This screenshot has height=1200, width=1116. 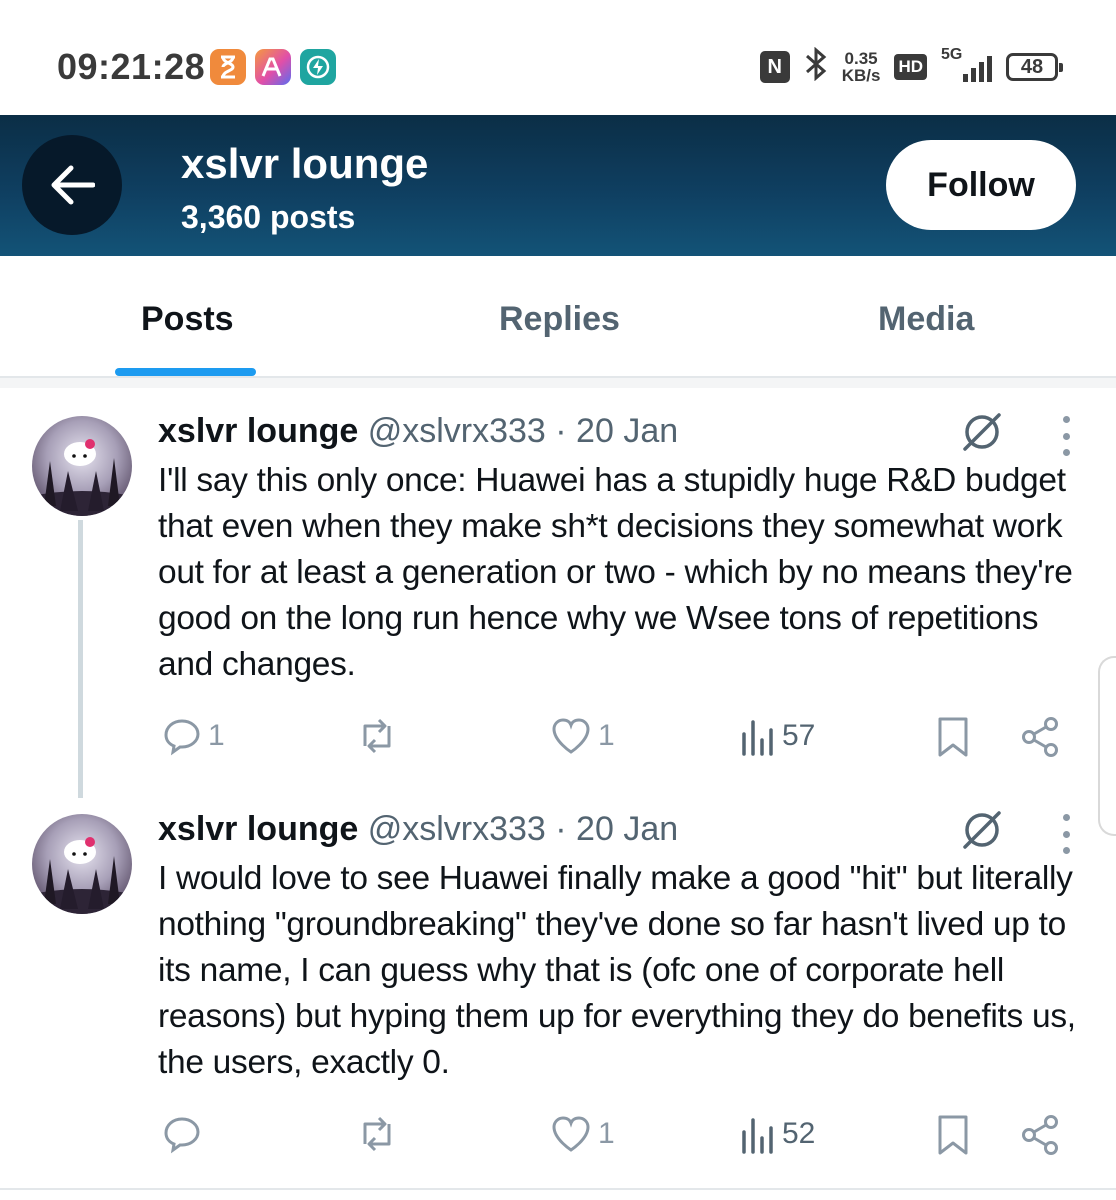 What do you see at coordinates (131, 66) in the screenshot?
I see `status-time: 09:21:28` at bounding box center [131, 66].